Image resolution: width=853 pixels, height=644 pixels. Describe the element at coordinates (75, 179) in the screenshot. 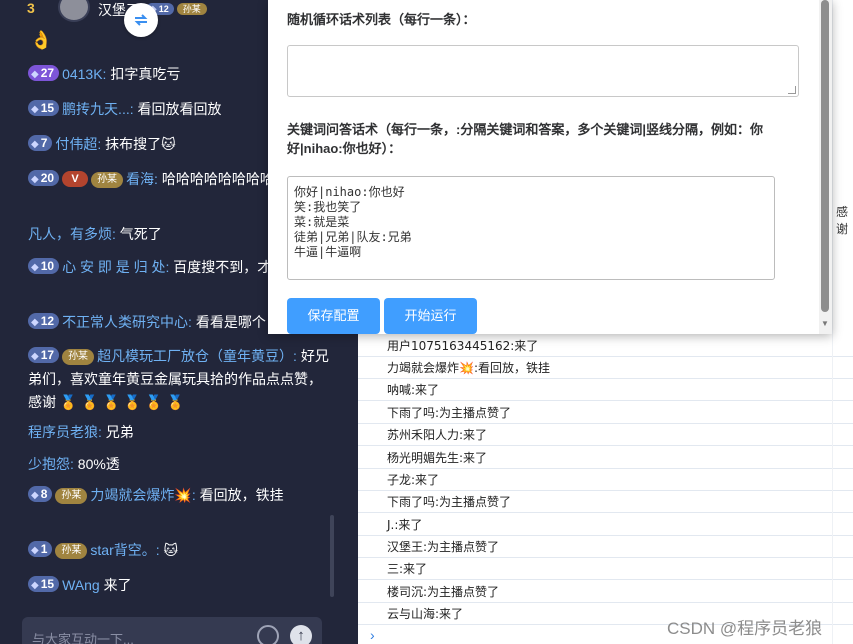

I see `vip-badge: V` at that location.